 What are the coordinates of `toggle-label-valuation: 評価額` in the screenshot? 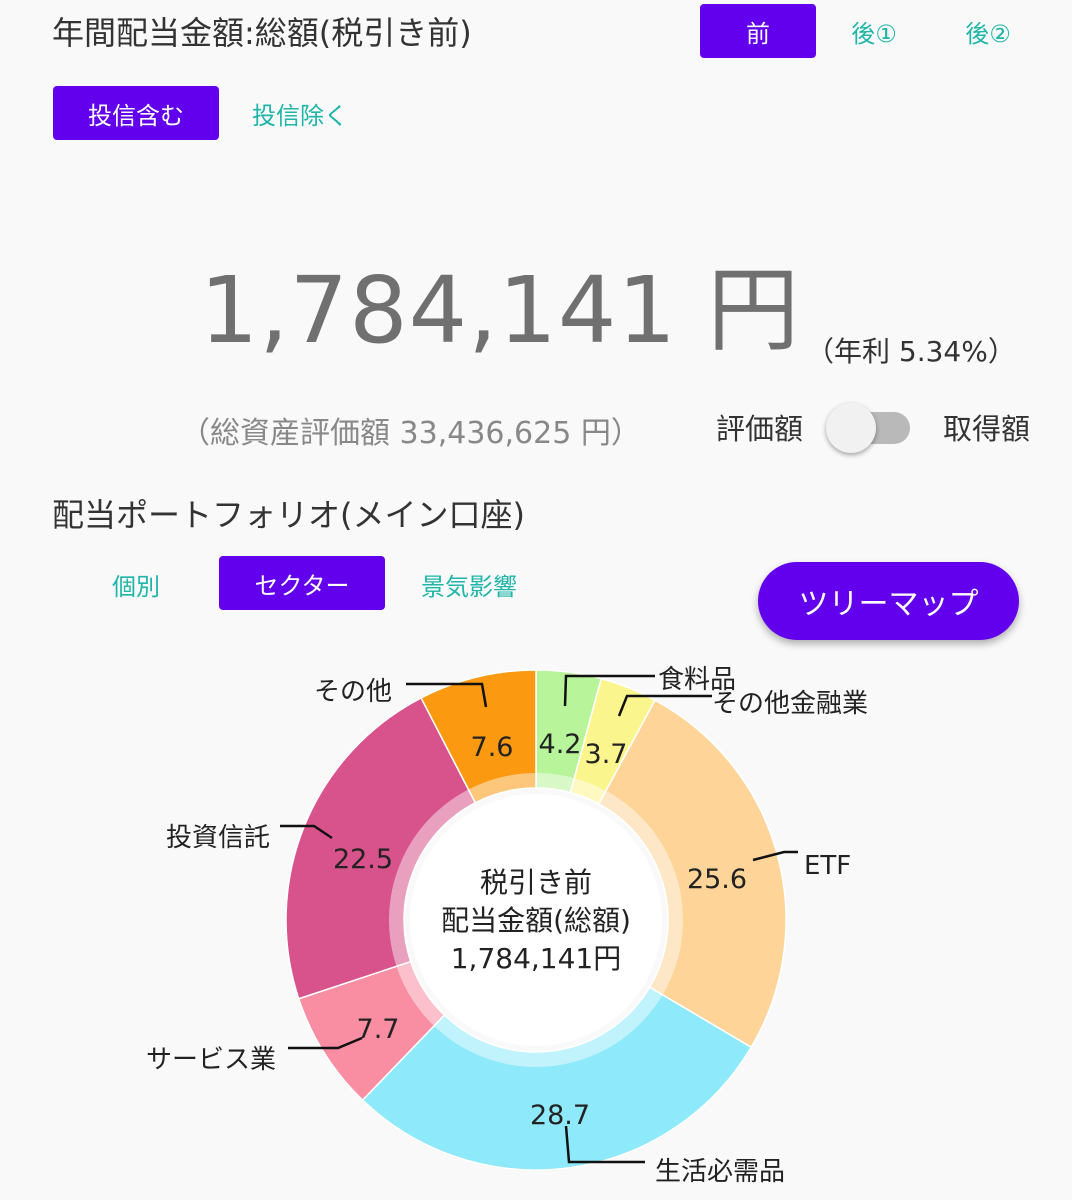 It's located at (760, 429).